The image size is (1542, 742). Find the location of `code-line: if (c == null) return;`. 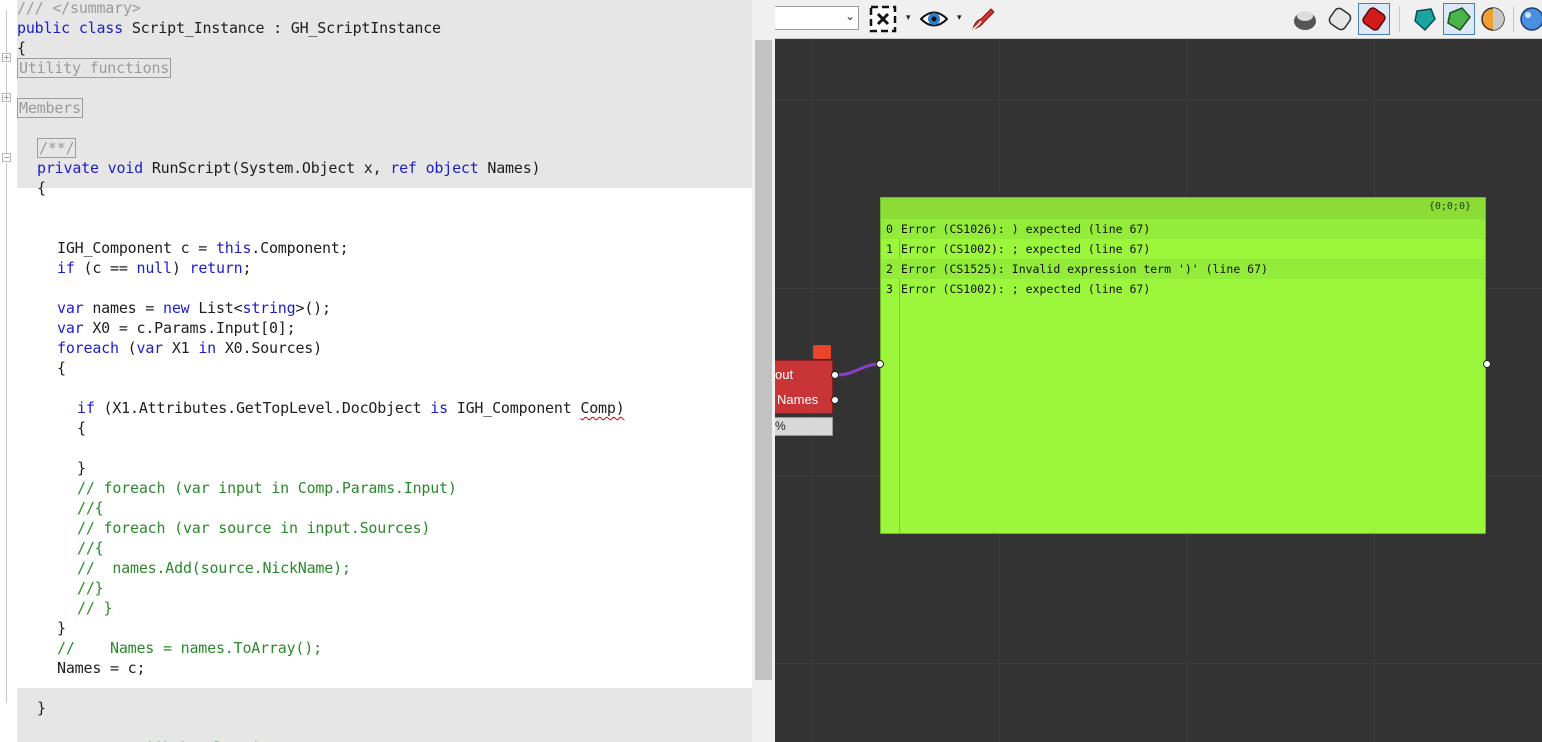

code-line: if (c == null) return; is located at coordinates (154, 268).